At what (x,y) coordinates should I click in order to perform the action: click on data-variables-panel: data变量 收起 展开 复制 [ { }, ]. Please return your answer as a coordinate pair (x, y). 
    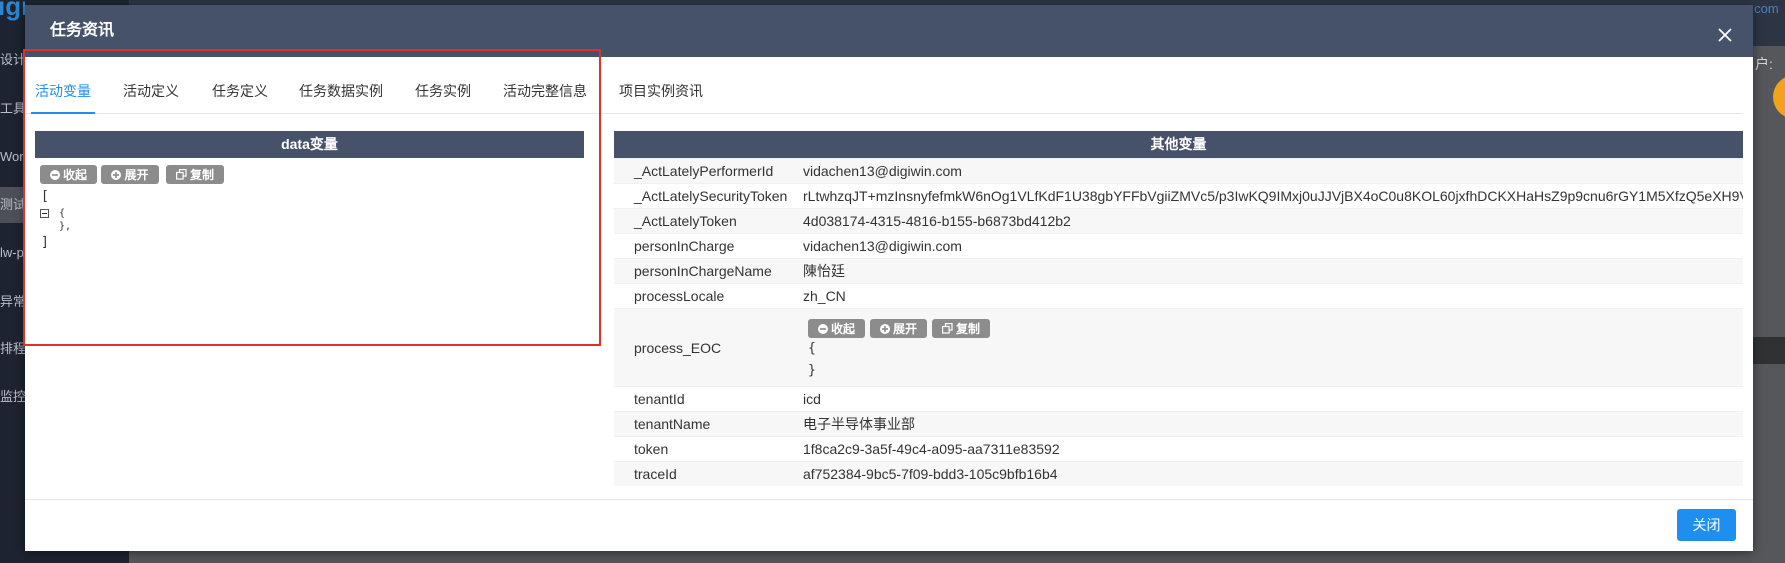
    Looking at the image, I should click on (309, 201).